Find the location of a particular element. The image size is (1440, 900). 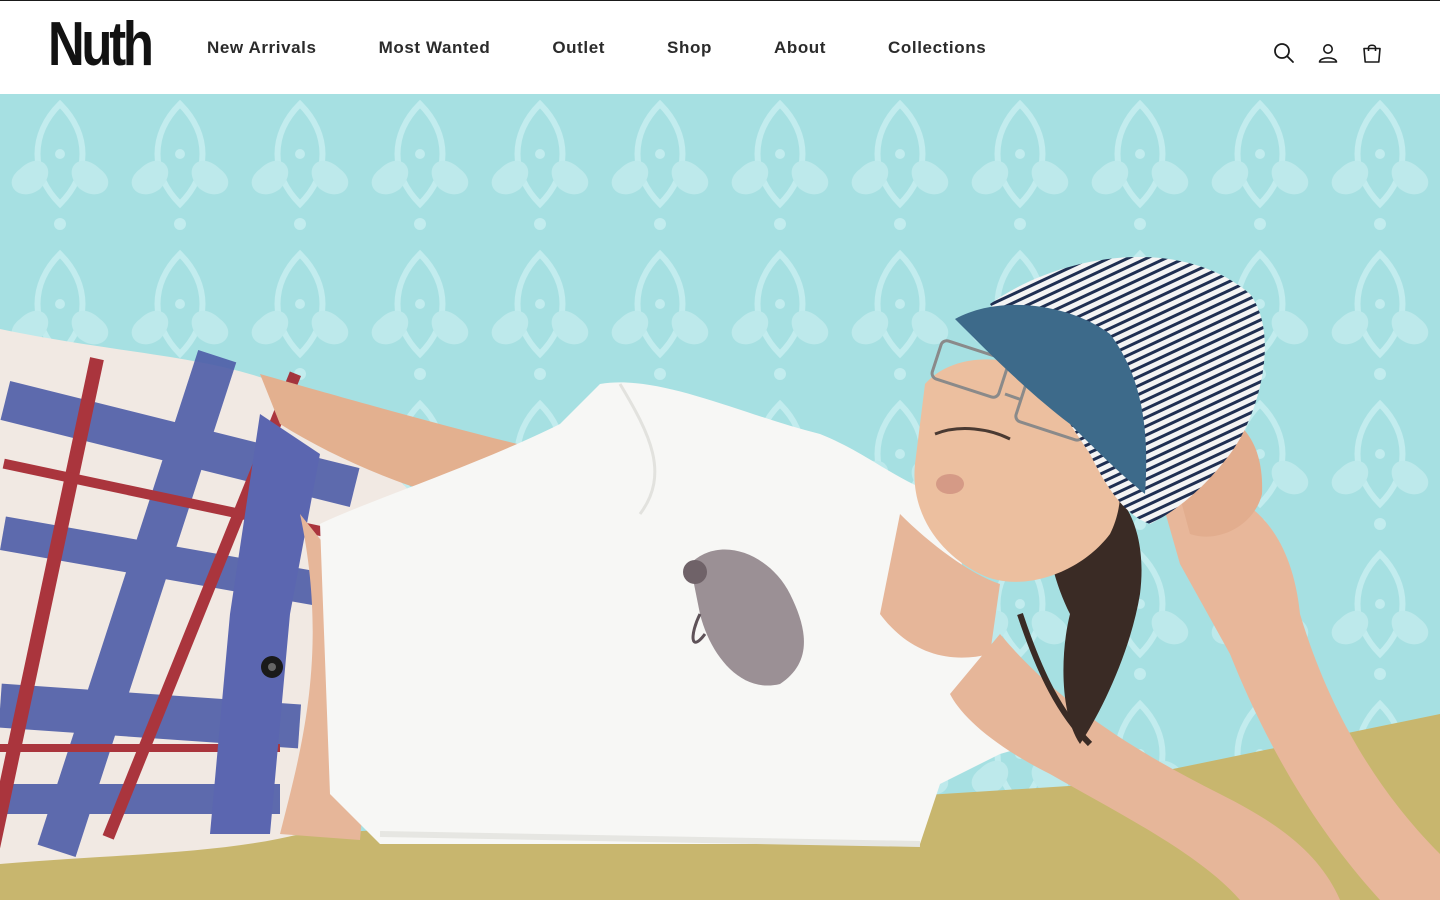

search-button is located at coordinates (1284, 53).